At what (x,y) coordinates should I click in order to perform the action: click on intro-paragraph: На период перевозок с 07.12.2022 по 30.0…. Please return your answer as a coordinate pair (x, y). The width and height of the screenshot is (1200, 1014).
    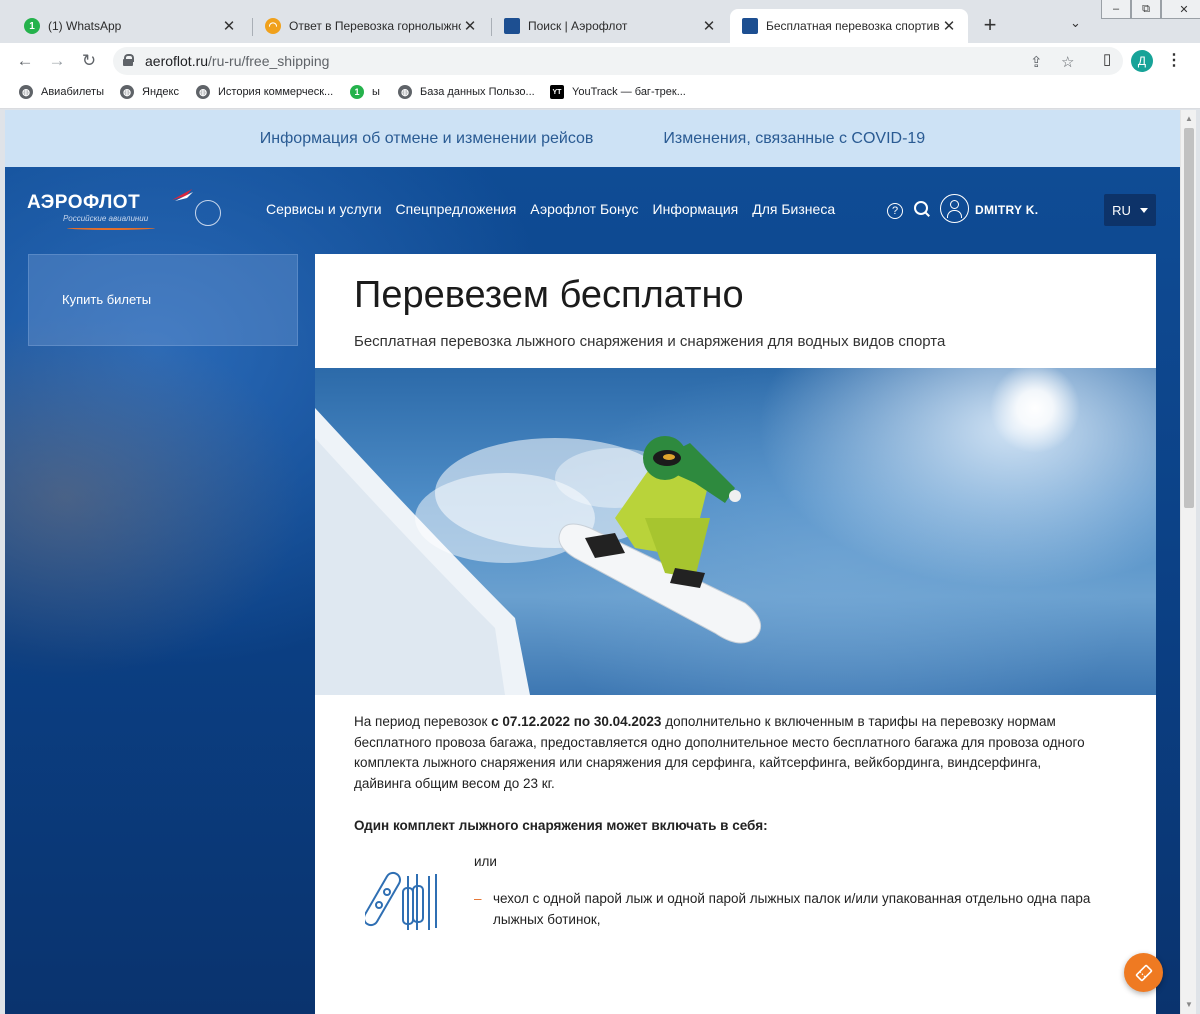
    Looking at the image, I should click on (724, 753).